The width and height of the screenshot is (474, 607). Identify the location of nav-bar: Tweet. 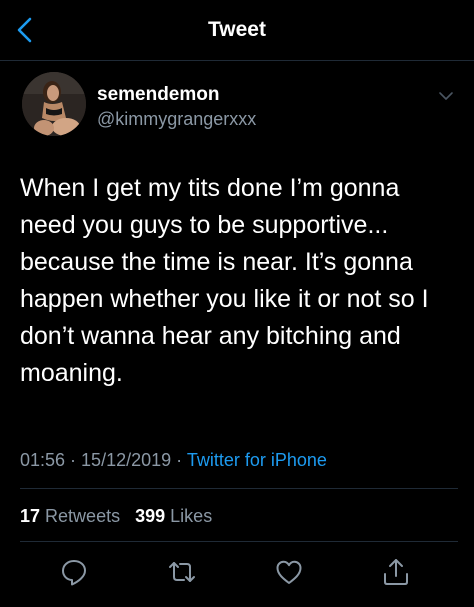
(237, 30).